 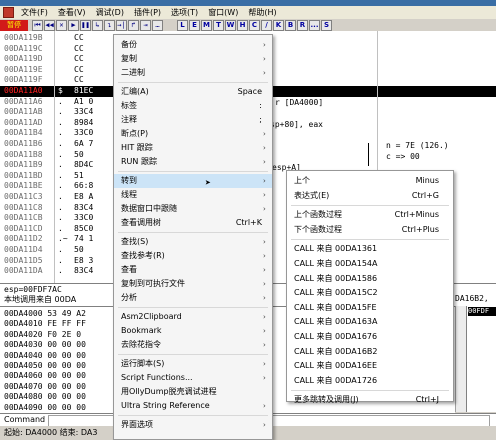 What do you see at coordinates (72, 12) in the screenshot?
I see `menu-view: 查看(V)` at bounding box center [72, 12].